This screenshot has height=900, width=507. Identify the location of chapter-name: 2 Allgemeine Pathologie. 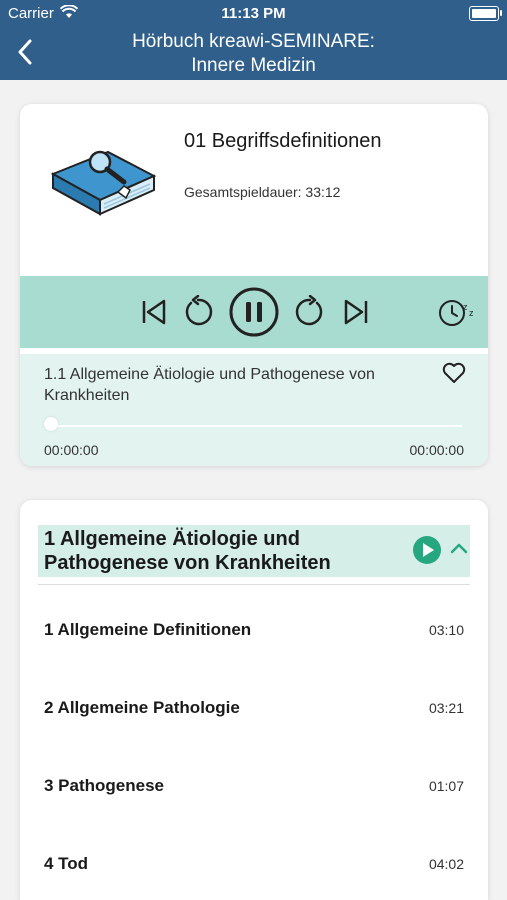
(142, 707).